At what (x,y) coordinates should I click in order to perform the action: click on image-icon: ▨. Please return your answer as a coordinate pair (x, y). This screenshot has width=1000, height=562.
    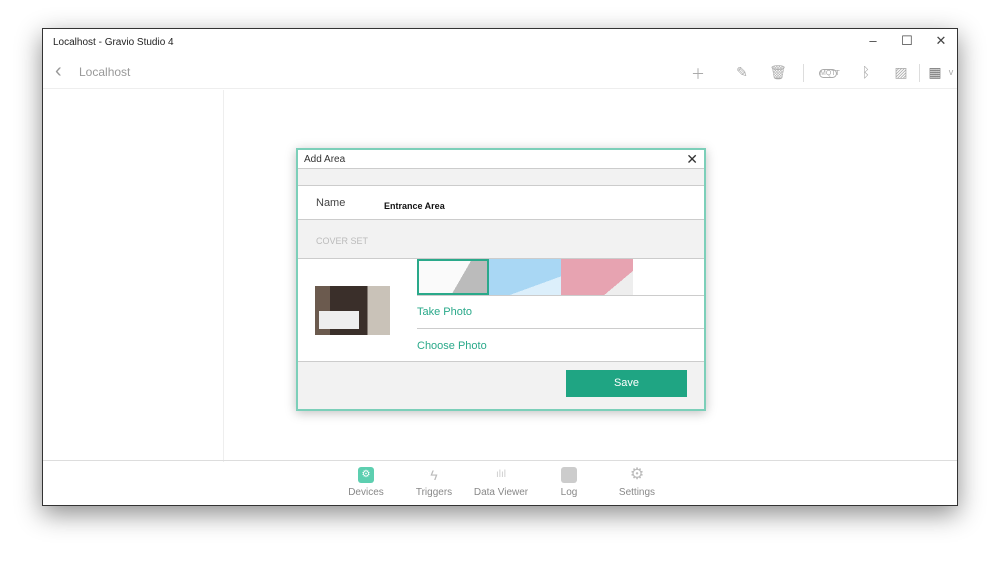
    Looking at the image, I should click on (901, 72).